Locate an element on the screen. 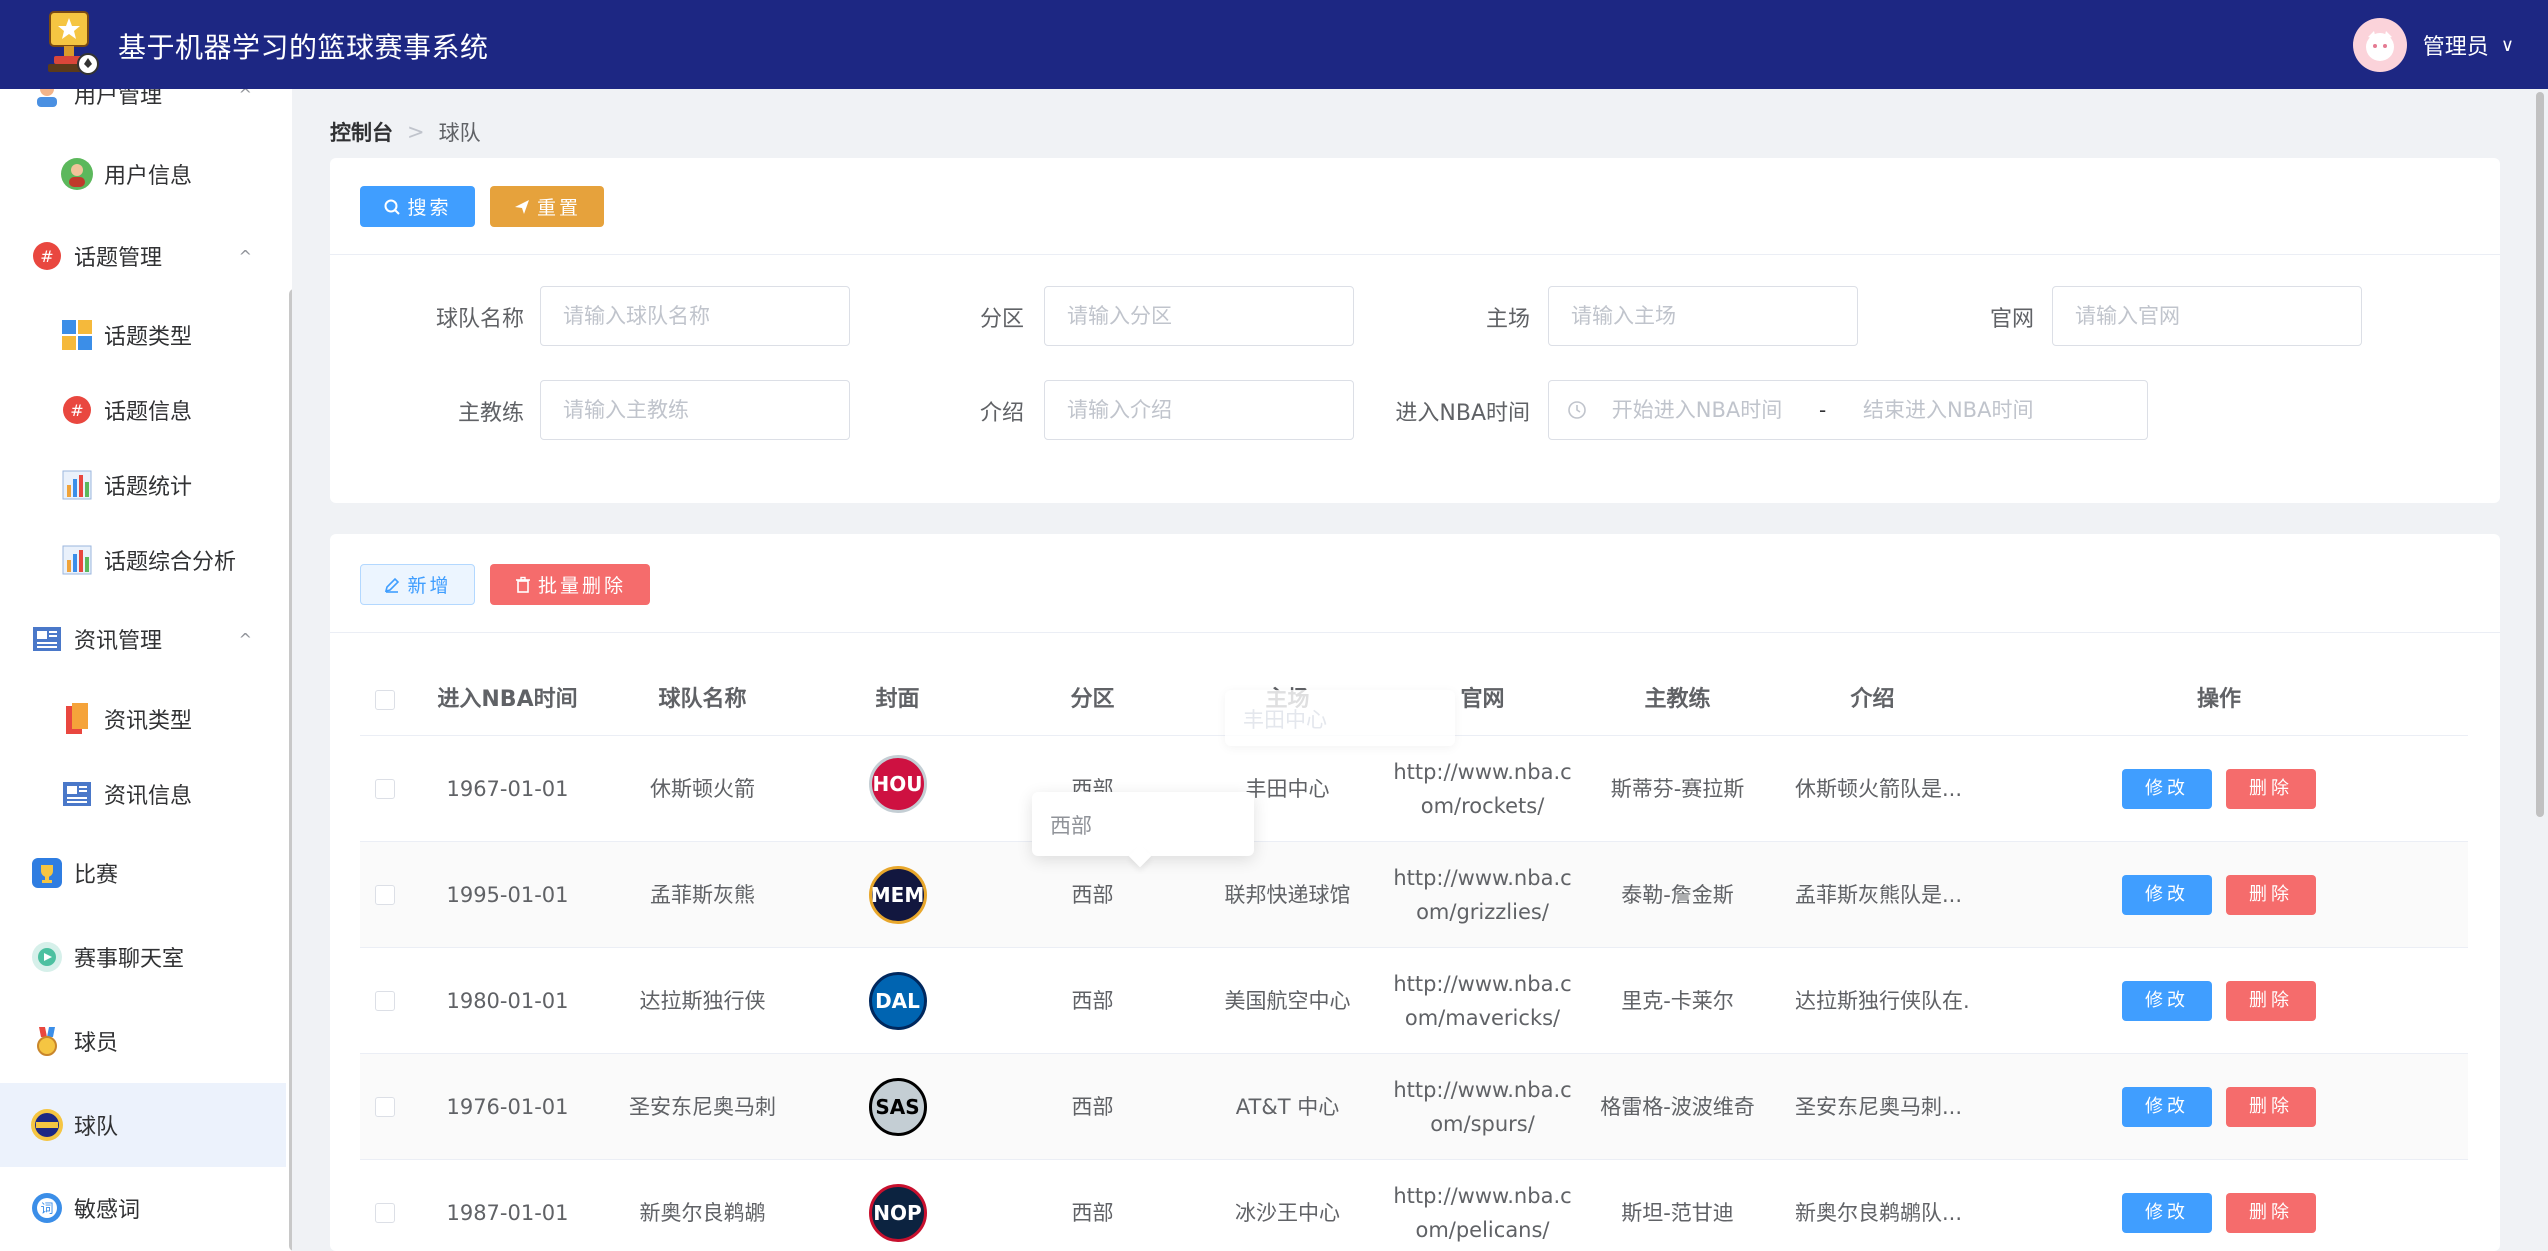 The image size is (2548, 1251). home-input is located at coordinates (1703, 316).